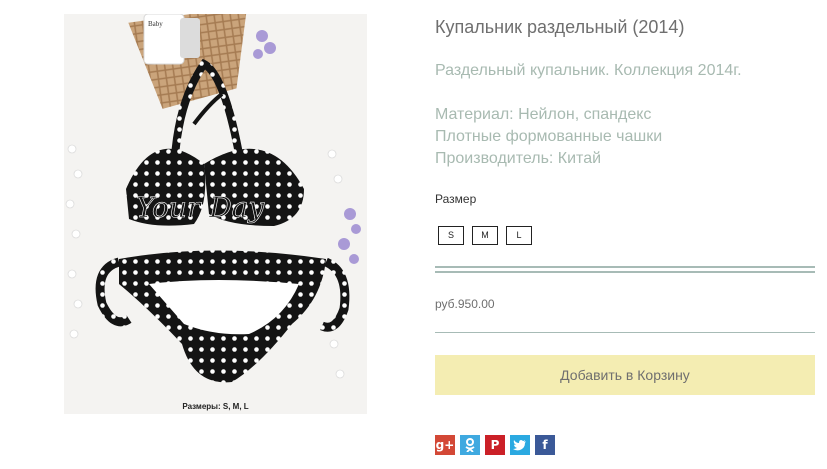 The height and width of the screenshot is (469, 827). What do you see at coordinates (560, 27) in the screenshot?
I see `product-title: Купальник раздельный (2014)` at bounding box center [560, 27].